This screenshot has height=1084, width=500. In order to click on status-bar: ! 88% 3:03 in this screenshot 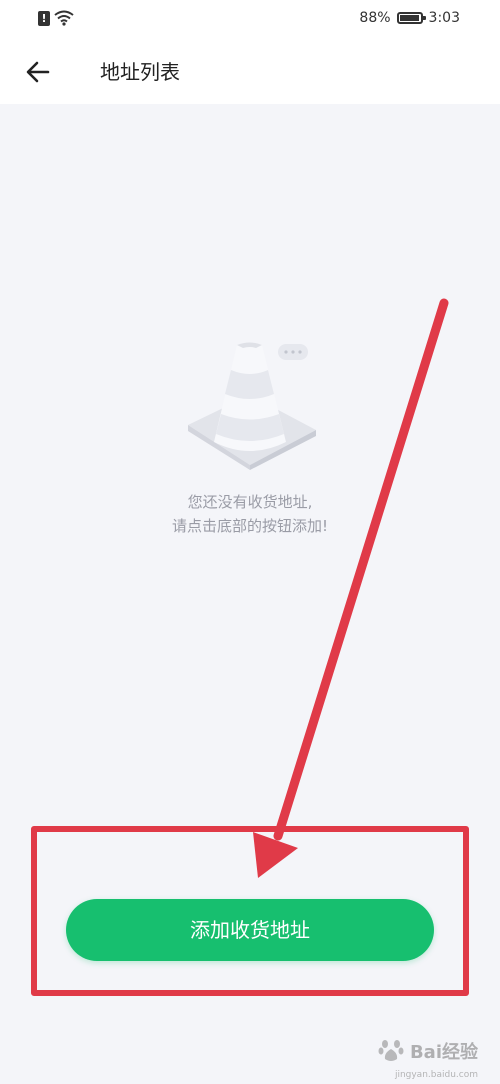, I will do `click(250, 20)`.